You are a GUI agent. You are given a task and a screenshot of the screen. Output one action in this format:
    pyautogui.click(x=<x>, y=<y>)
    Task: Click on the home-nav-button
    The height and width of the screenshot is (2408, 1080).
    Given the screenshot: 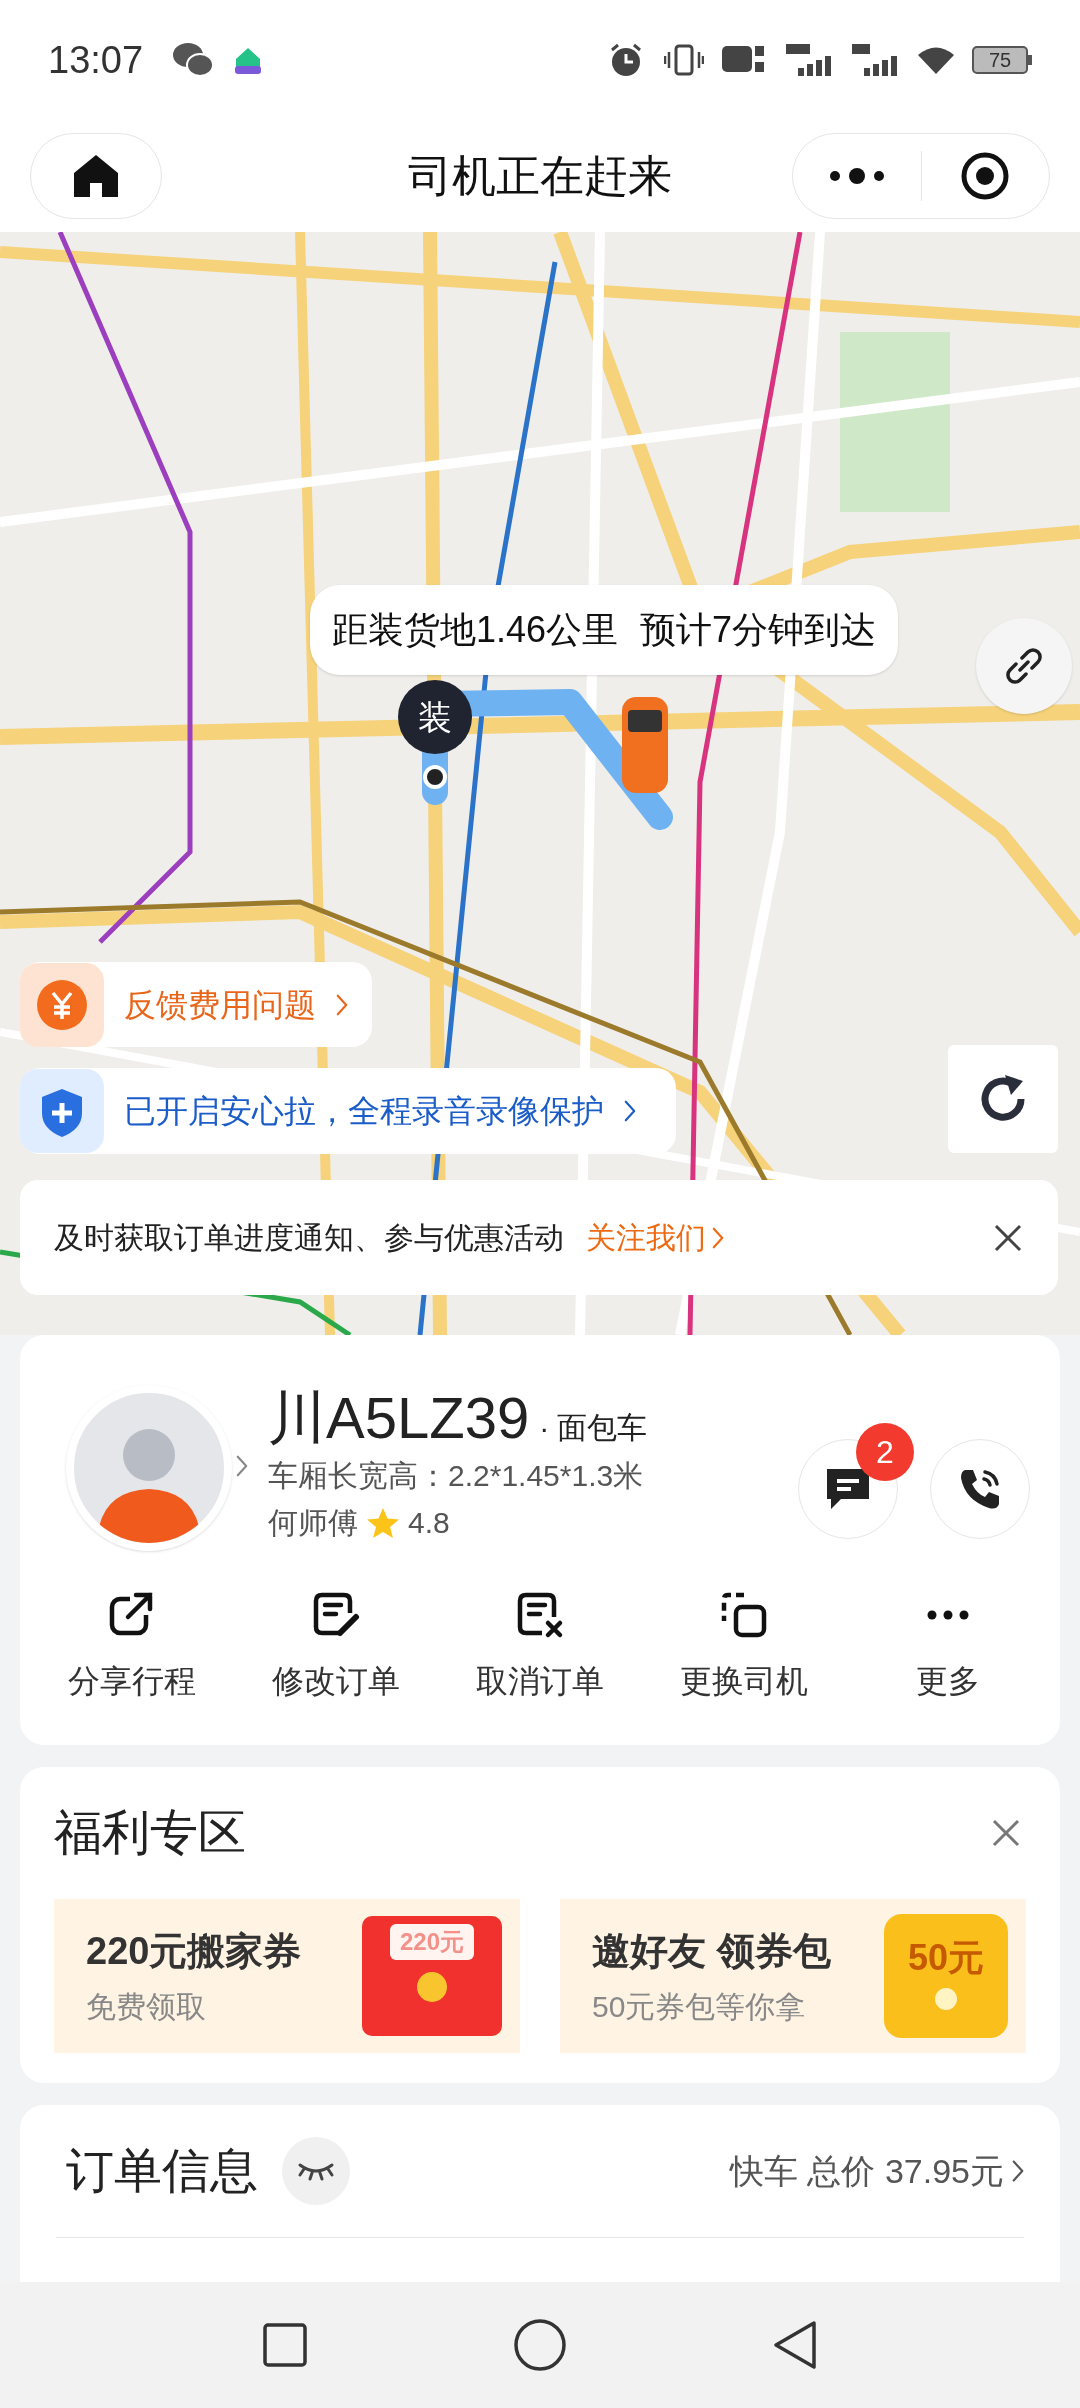 What is the action you would take?
    pyautogui.click(x=540, y=2345)
    